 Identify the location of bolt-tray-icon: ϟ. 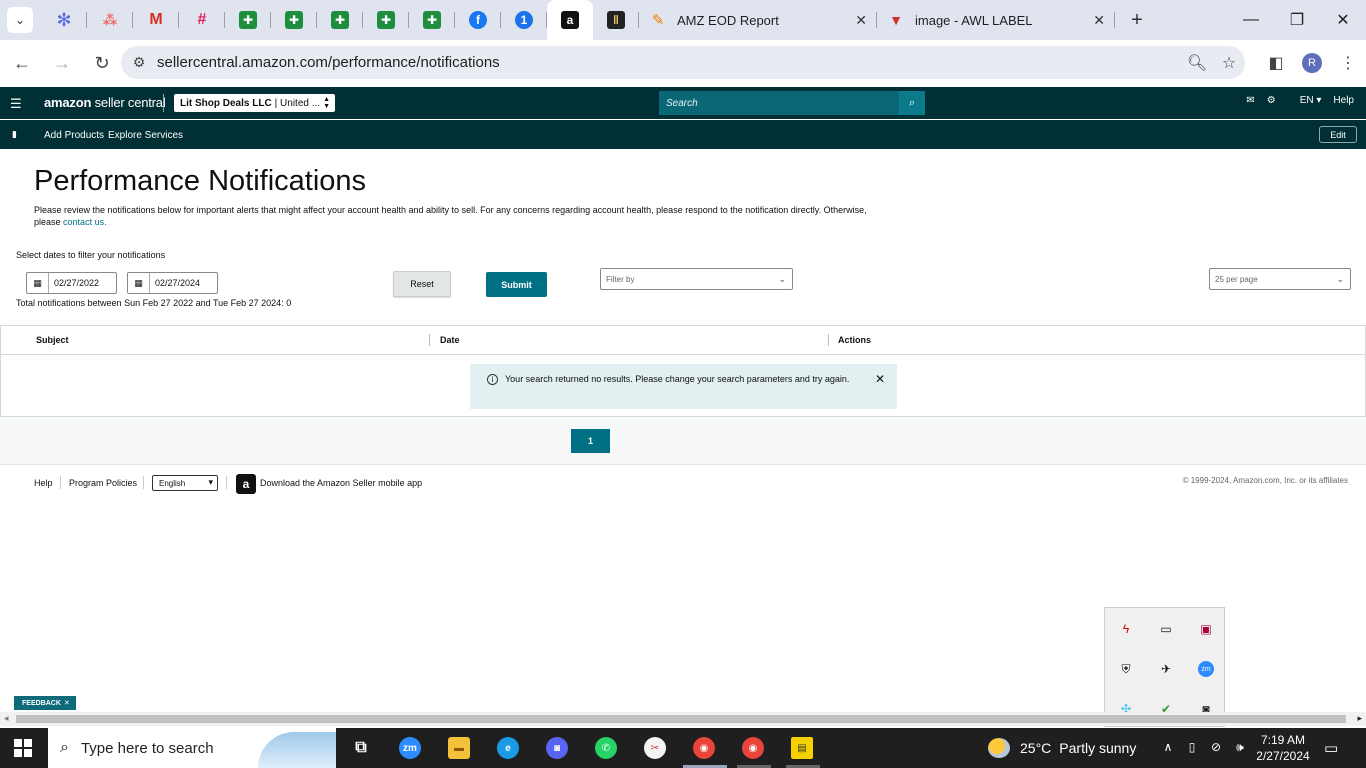
(1126, 629).